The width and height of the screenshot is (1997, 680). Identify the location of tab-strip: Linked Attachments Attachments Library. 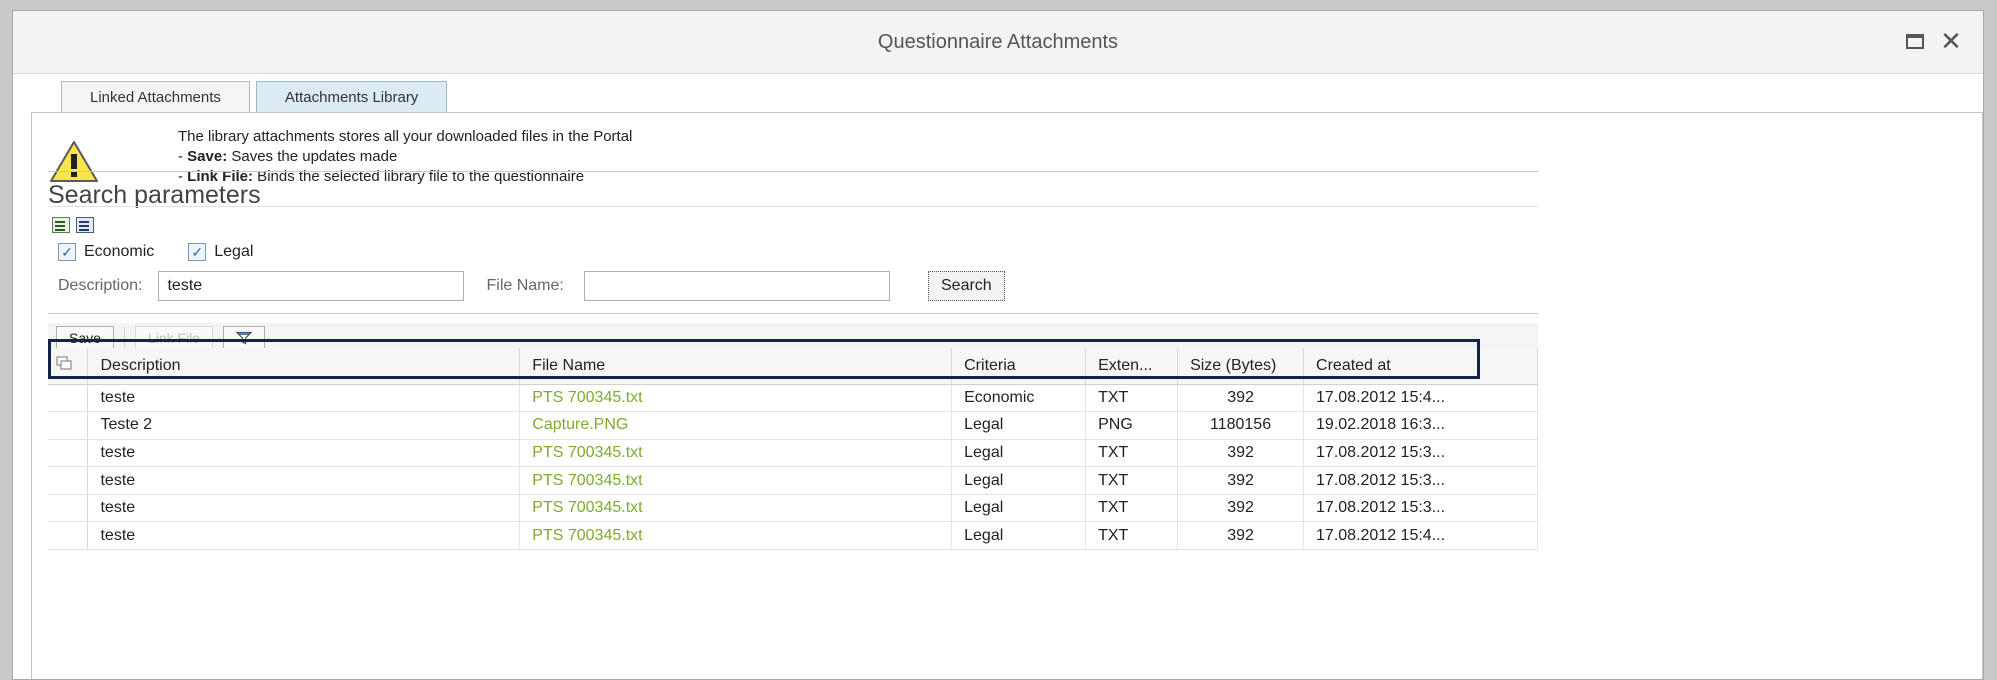
(257, 97).